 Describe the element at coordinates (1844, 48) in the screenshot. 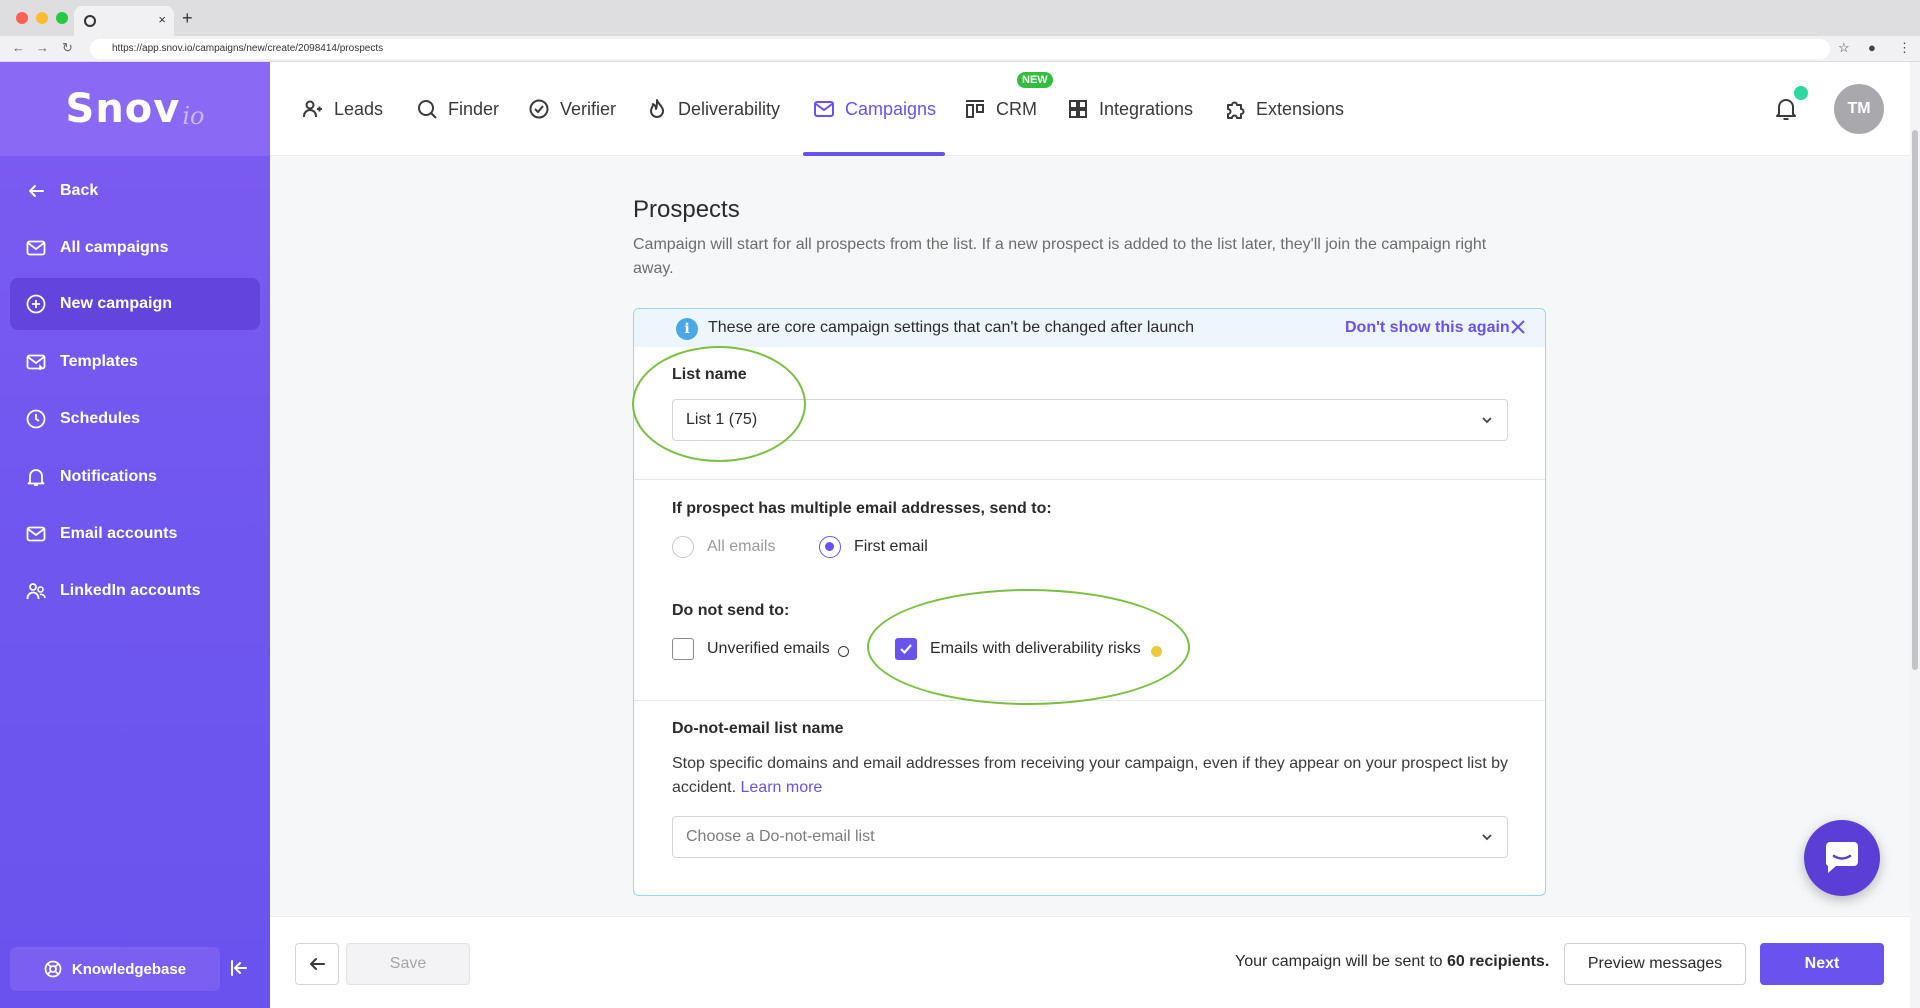

I see `bookmark-star-icon: ☆` at that location.